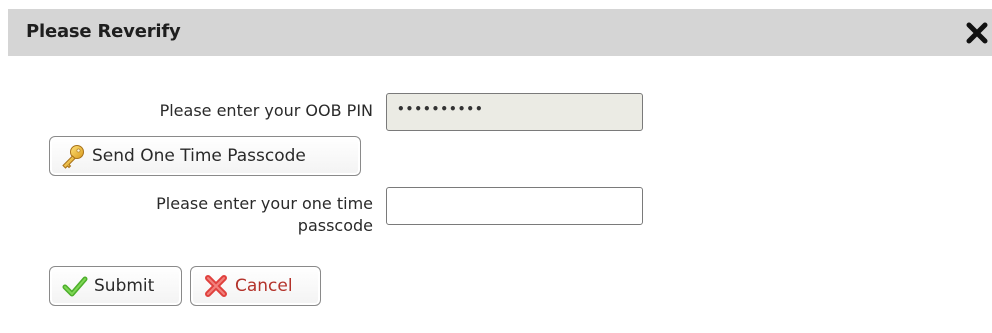 This screenshot has width=992, height=333. Describe the element at coordinates (264, 203) in the screenshot. I see `otp-label-line1: Please enter your one time` at that location.